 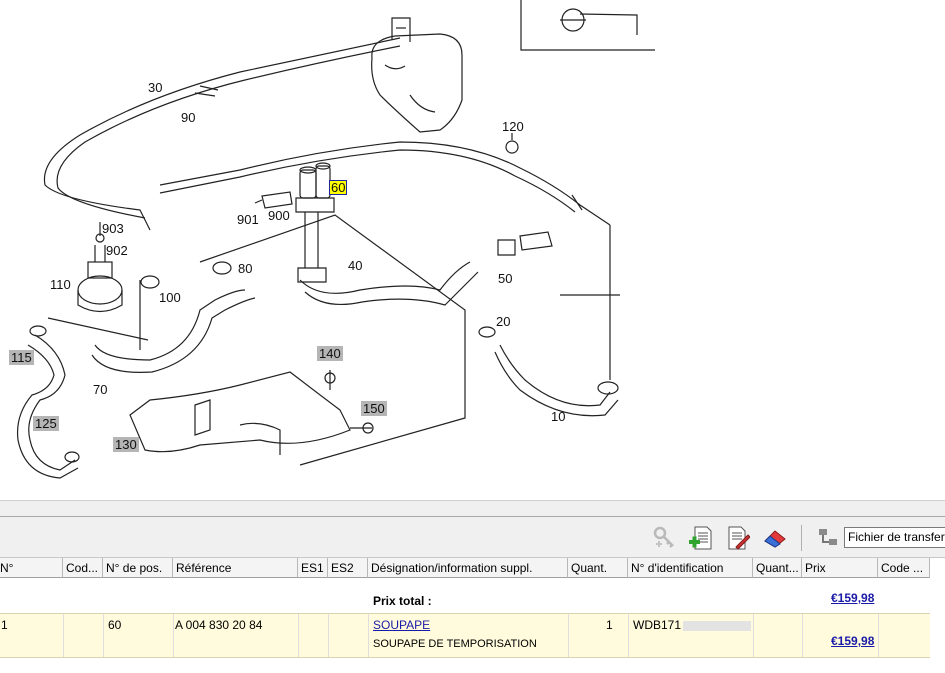 I want to click on callout-60: 60, so click(x=338, y=187).